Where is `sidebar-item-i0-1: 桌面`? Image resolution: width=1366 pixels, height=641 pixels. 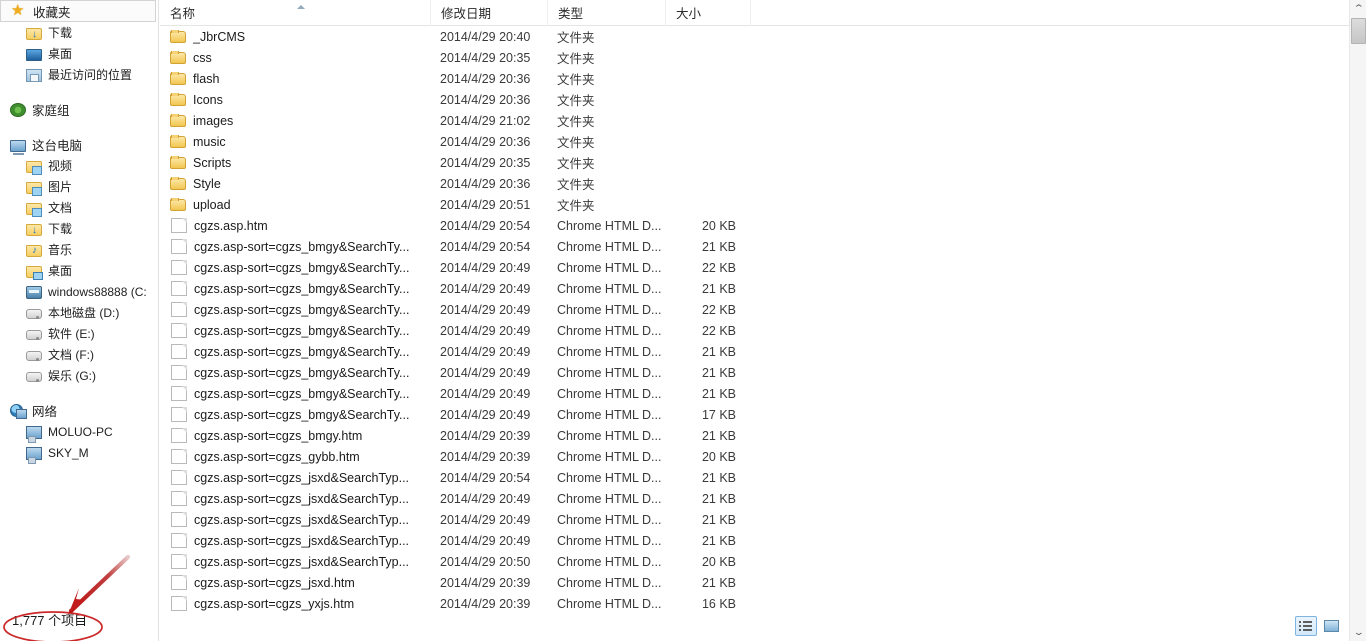 sidebar-item-i0-1: 桌面 is located at coordinates (79, 53).